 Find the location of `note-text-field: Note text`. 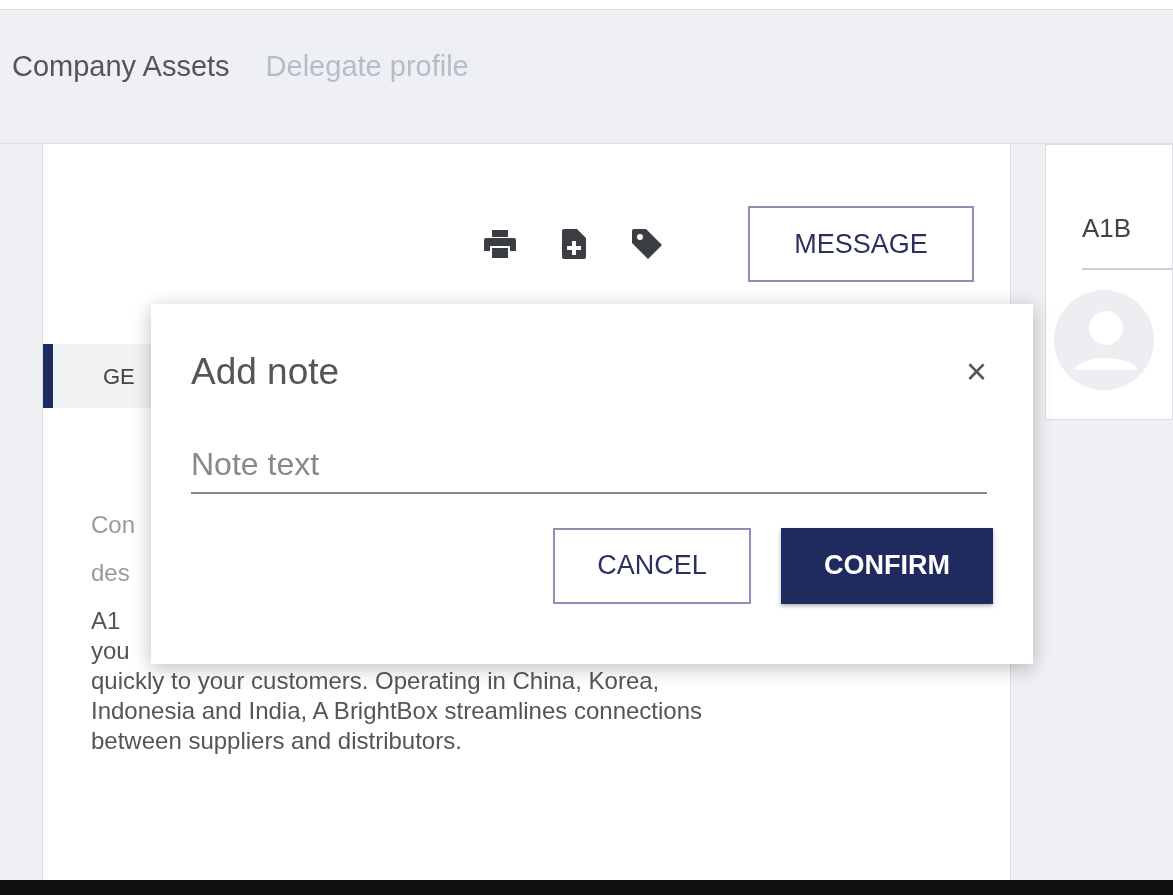

note-text-field: Note text is located at coordinates (589, 465).